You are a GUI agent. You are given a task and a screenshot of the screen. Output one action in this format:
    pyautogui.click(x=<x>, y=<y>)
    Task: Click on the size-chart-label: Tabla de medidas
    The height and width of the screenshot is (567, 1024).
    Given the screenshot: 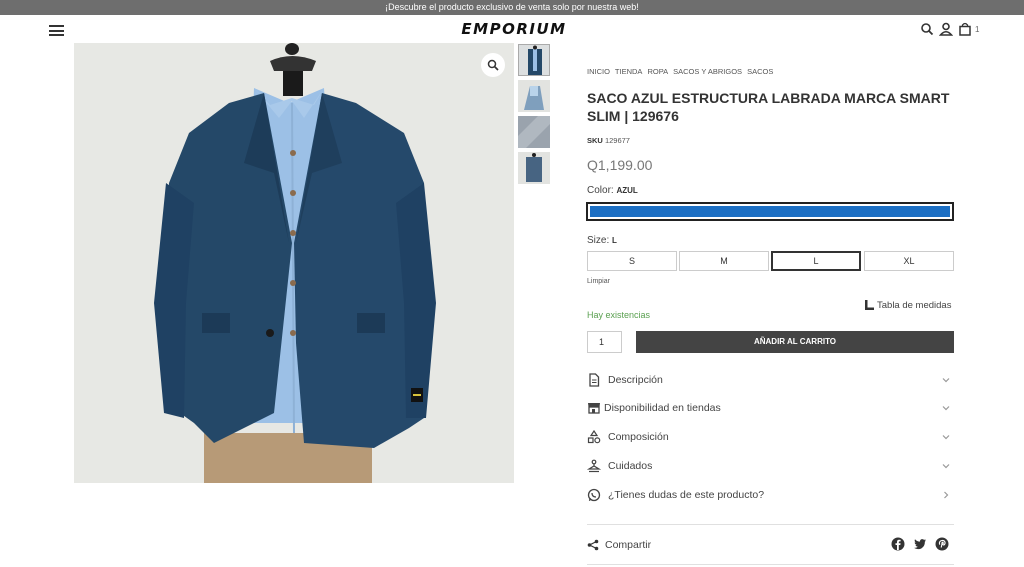 What is the action you would take?
    pyautogui.click(x=914, y=305)
    